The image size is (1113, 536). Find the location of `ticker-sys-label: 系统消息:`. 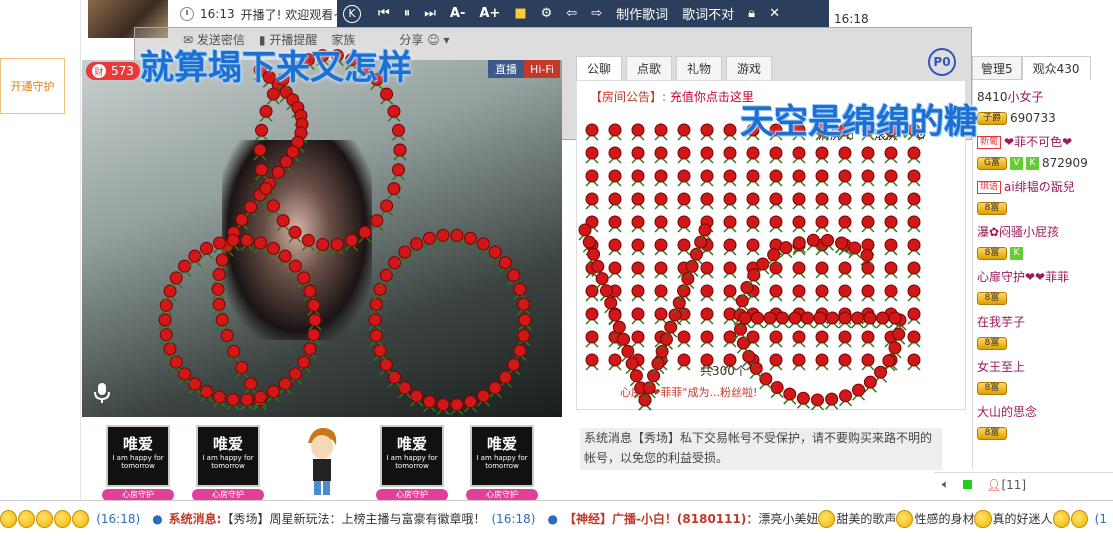

ticker-sys-label: 系统消息: is located at coordinates (195, 519).